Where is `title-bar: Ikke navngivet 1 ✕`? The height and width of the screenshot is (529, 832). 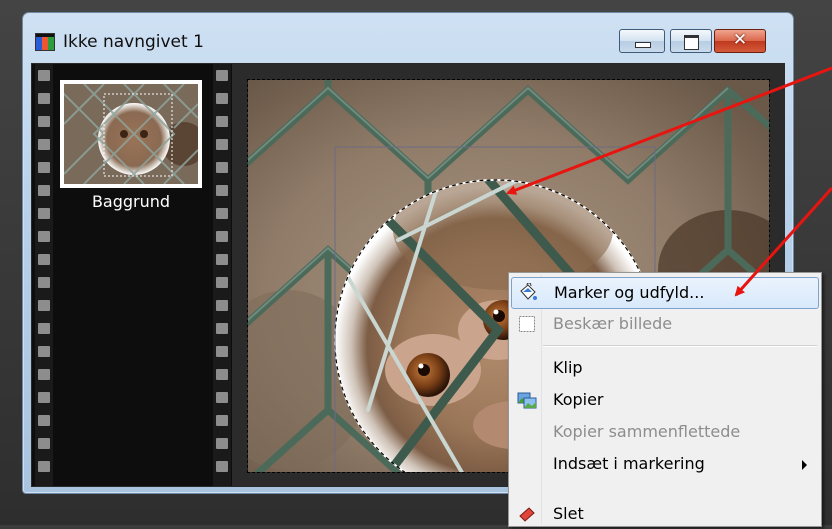
title-bar: Ikke navngivet 1 ✕ is located at coordinates (408, 37).